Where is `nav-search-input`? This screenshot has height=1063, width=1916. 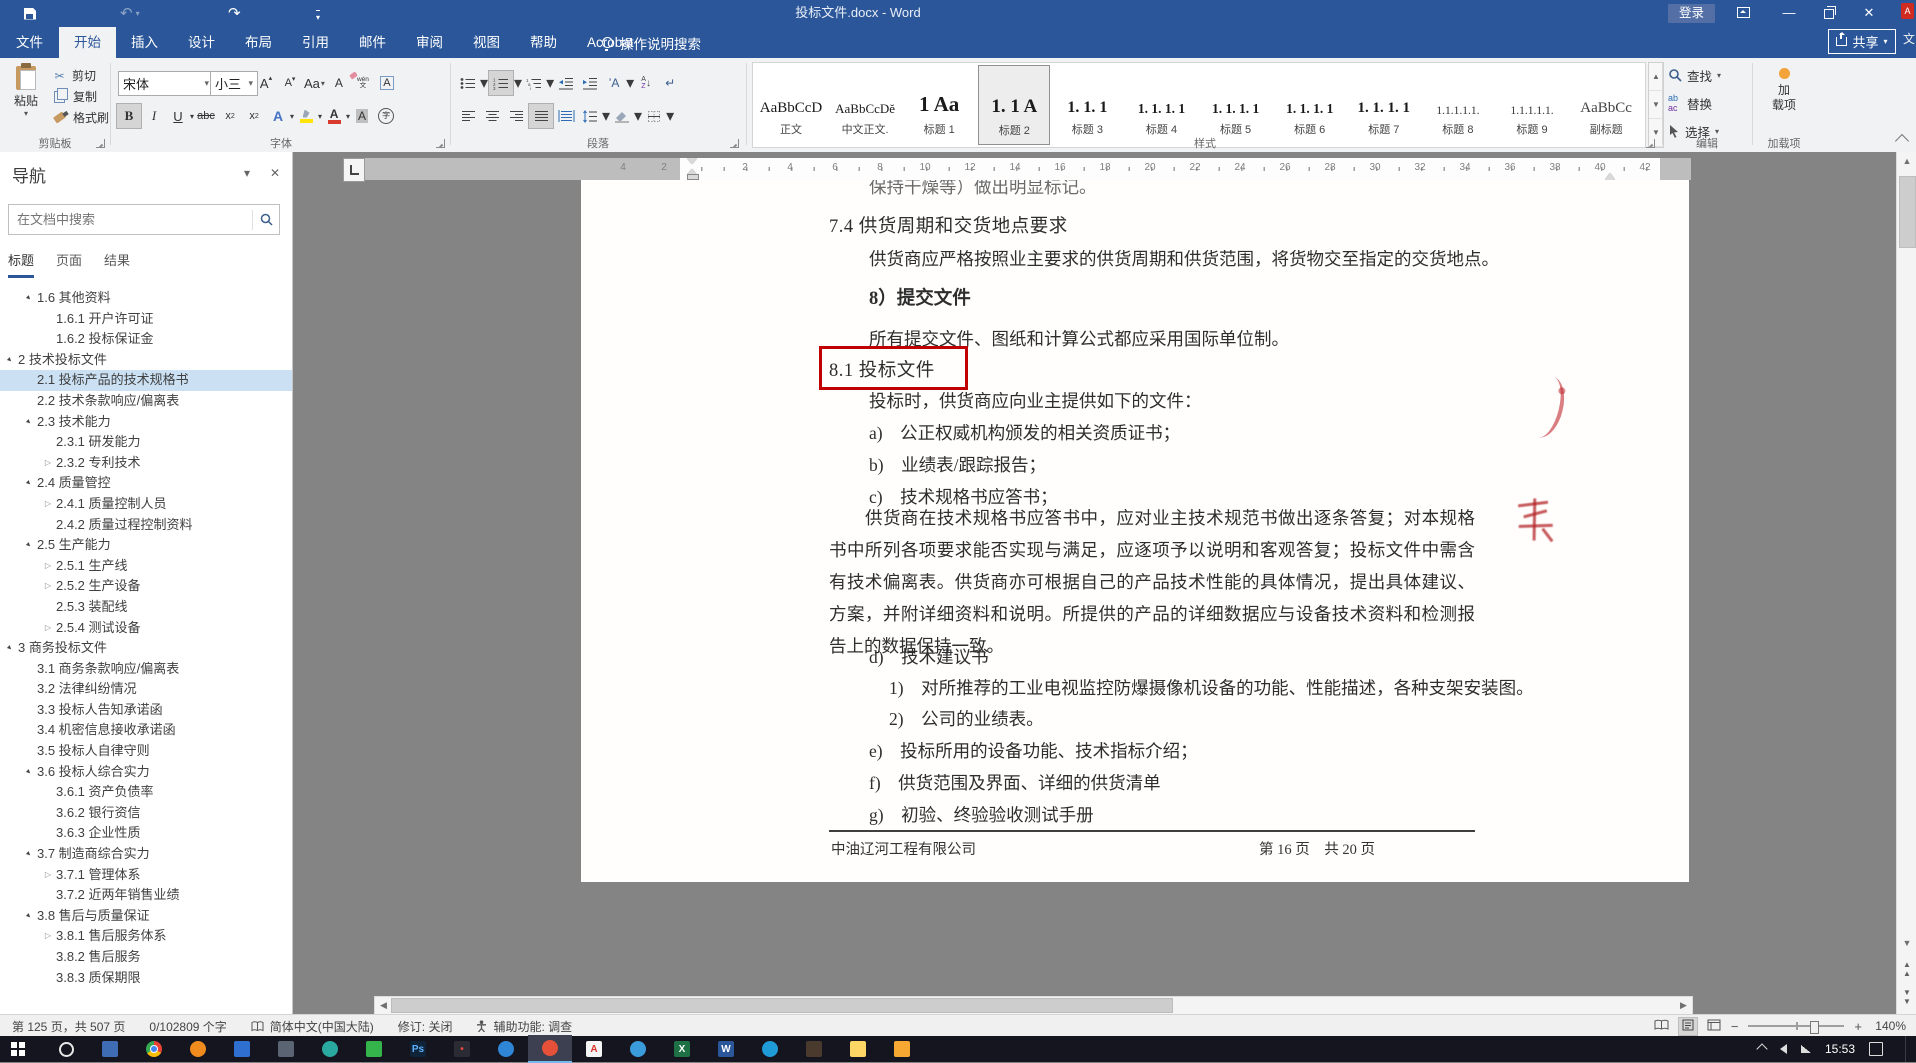
nav-search-input is located at coordinates (130, 219).